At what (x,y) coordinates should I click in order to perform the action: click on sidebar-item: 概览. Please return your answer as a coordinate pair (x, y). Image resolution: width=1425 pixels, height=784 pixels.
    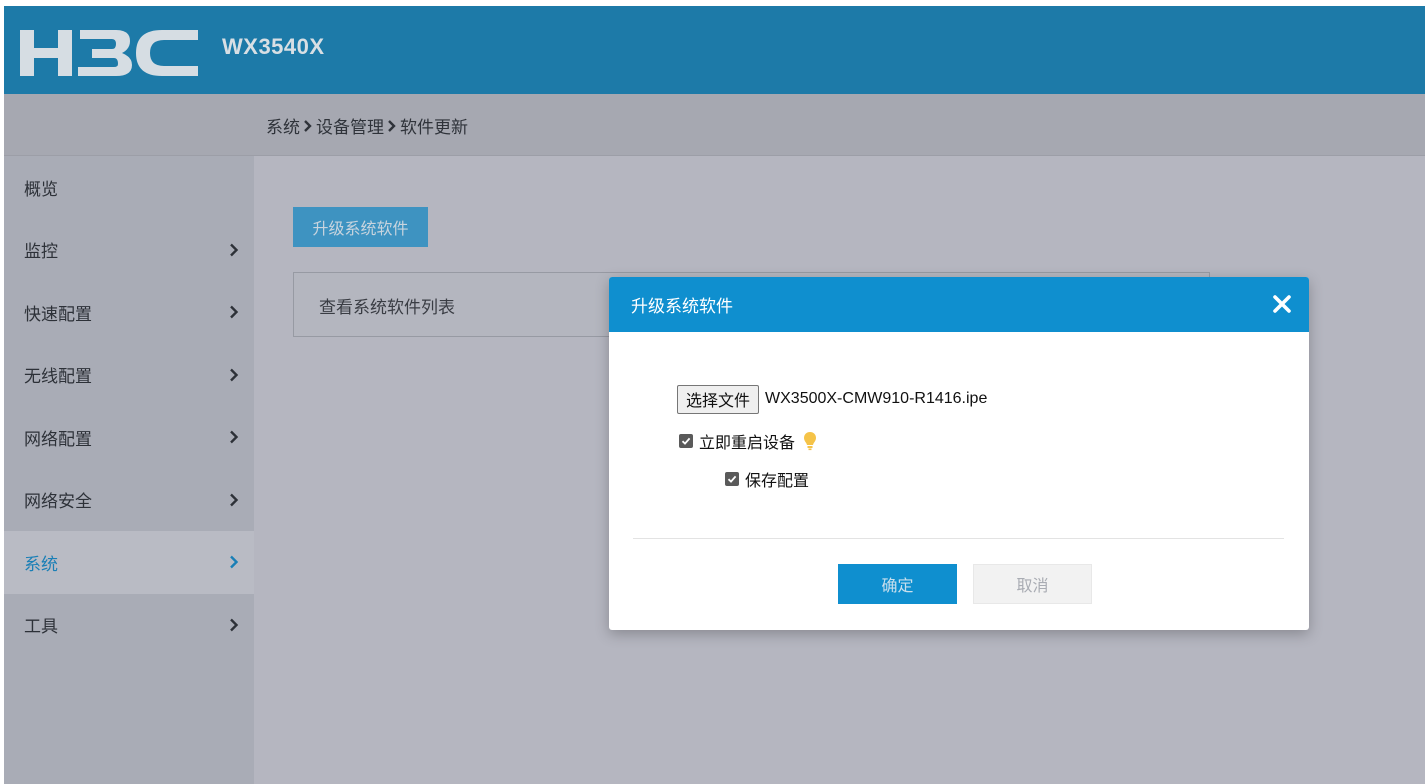
    Looking at the image, I should click on (129, 187).